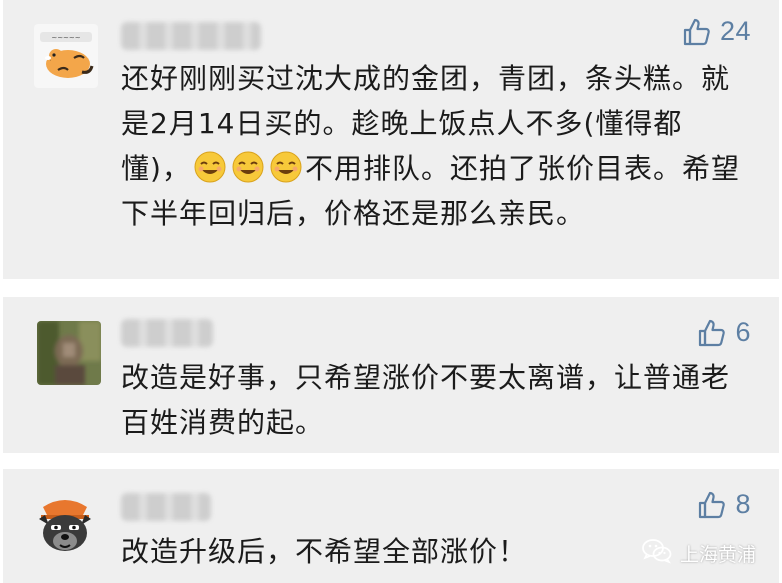  I want to click on watermark: 上海黄浦, so click(699, 553).